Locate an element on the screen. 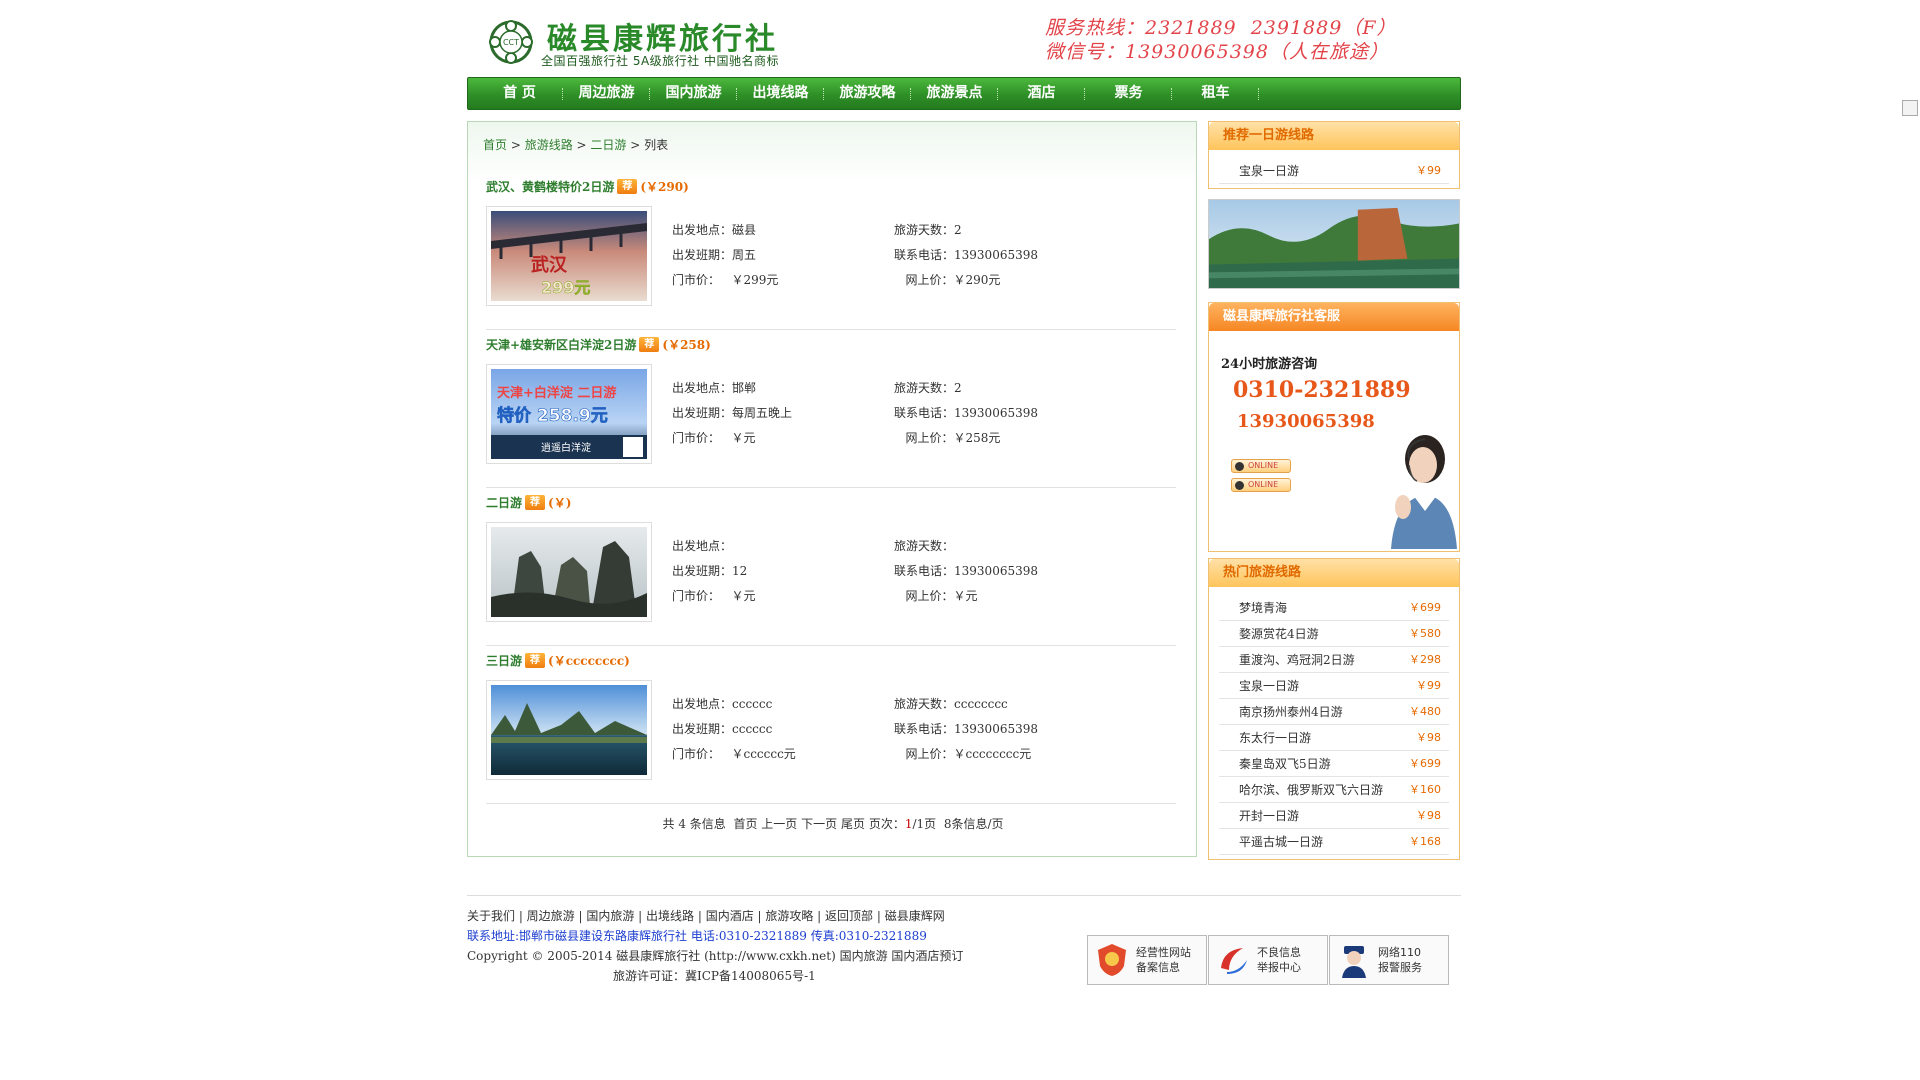 This screenshot has width=1920, height=1080. police-110-badge: 网络110 报警服务 is located at coordinates (1389, 960).